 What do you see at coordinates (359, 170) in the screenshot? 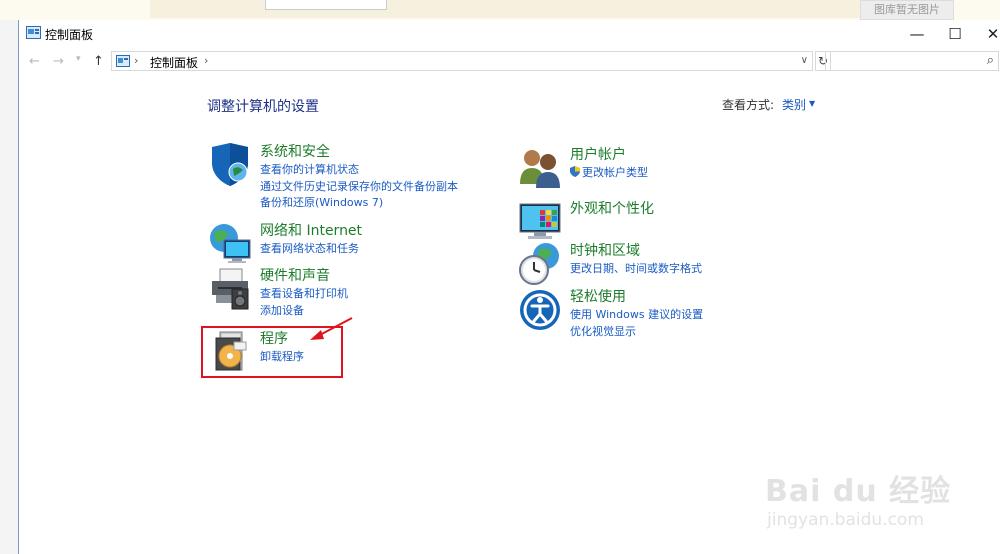
I see `link-view-computer-status: 查看你的计算机状态` at bounding box center [359, 170].